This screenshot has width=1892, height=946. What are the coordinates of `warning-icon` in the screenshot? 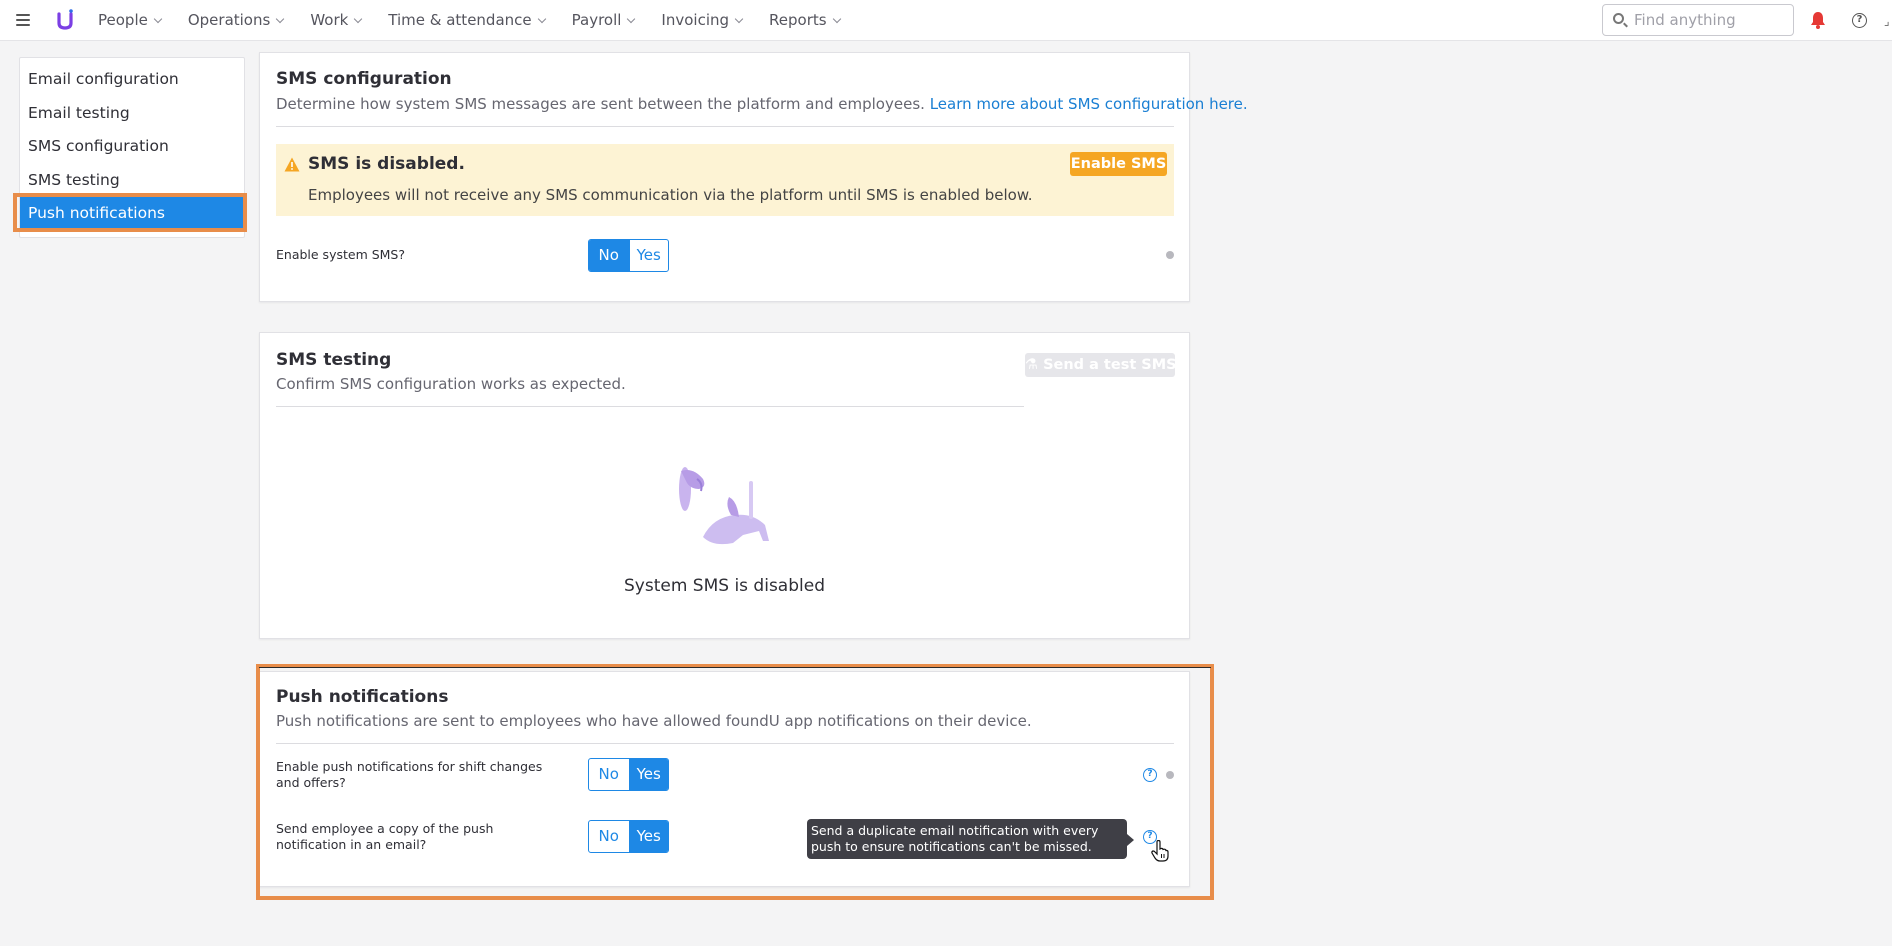 It's located at (292, 164).